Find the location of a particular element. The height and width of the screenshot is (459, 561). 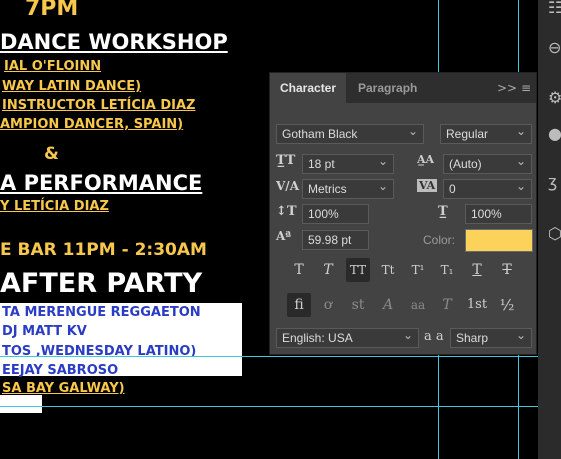

subscript-button: T₁ is located at coordinates (447, 270).